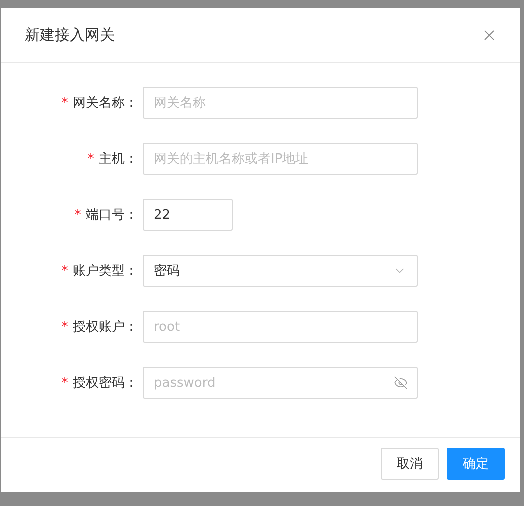  What do you see at coordinates (280, 327) in the screenshot?
I see `input-field: root` at bounding box center [280, 327].